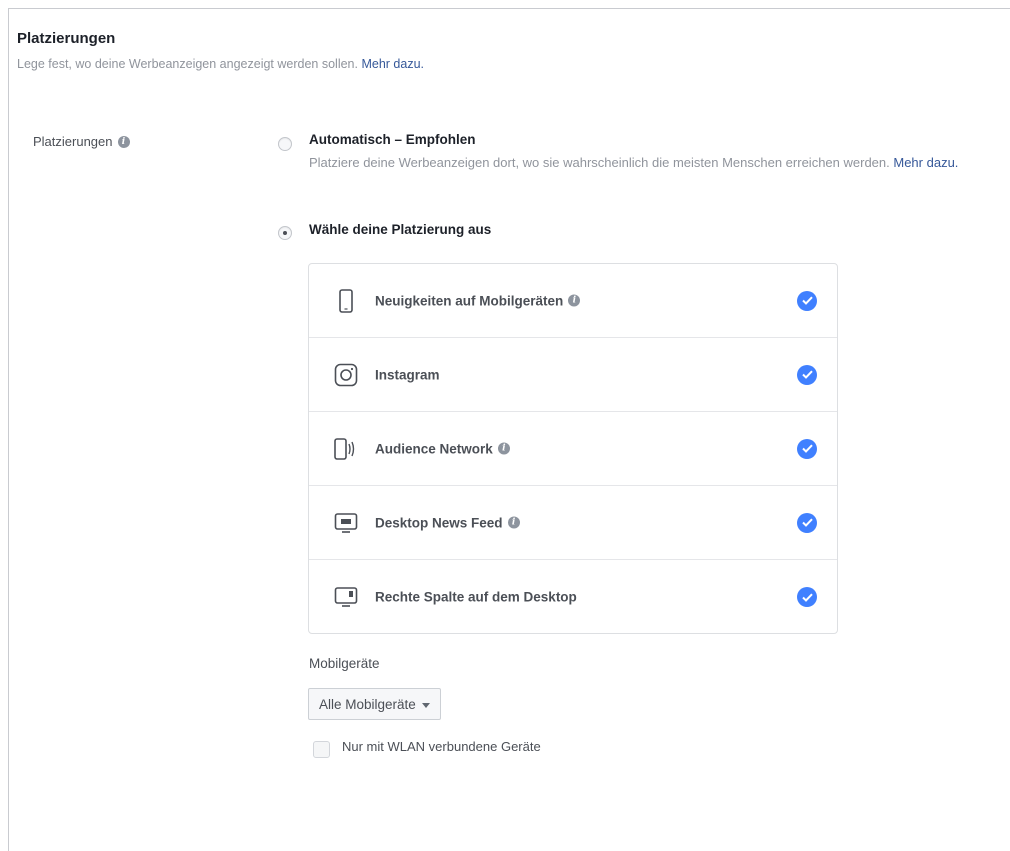  I want to click on mobile-phone-icon, so click(346, 301).